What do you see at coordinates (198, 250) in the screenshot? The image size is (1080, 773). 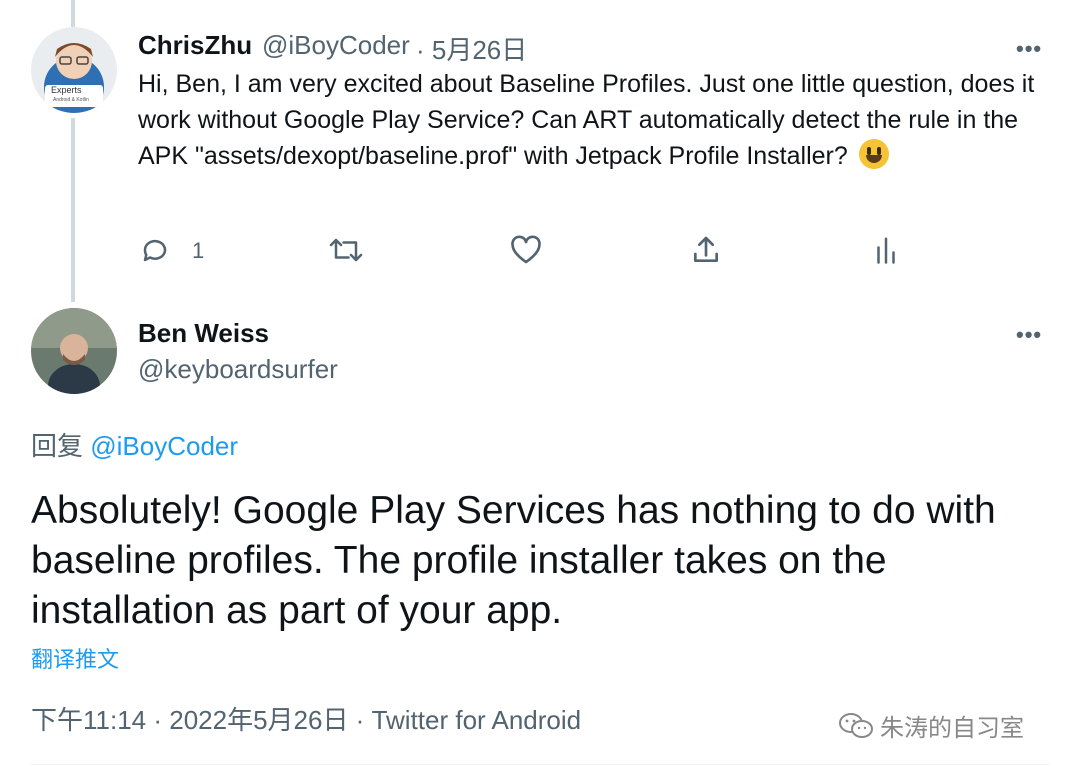 I see `reply-count: 1` at bounding box center [198, 250].